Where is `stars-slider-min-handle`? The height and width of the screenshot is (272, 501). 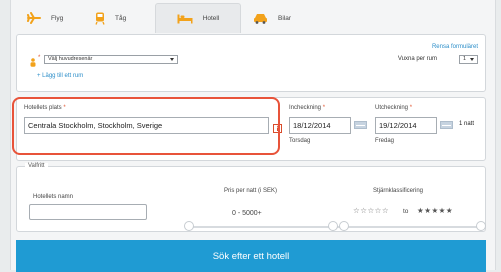
stars-slider-min-handle is located at coordinates (344, 226).